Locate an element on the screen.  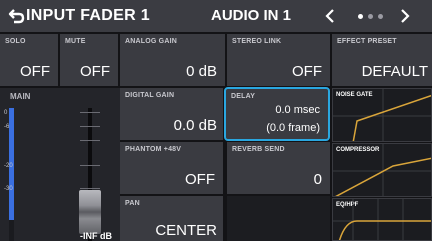
digital-gain-param: DIGITAL GAIN 0.0 dB is located at coordinates (171, 114).